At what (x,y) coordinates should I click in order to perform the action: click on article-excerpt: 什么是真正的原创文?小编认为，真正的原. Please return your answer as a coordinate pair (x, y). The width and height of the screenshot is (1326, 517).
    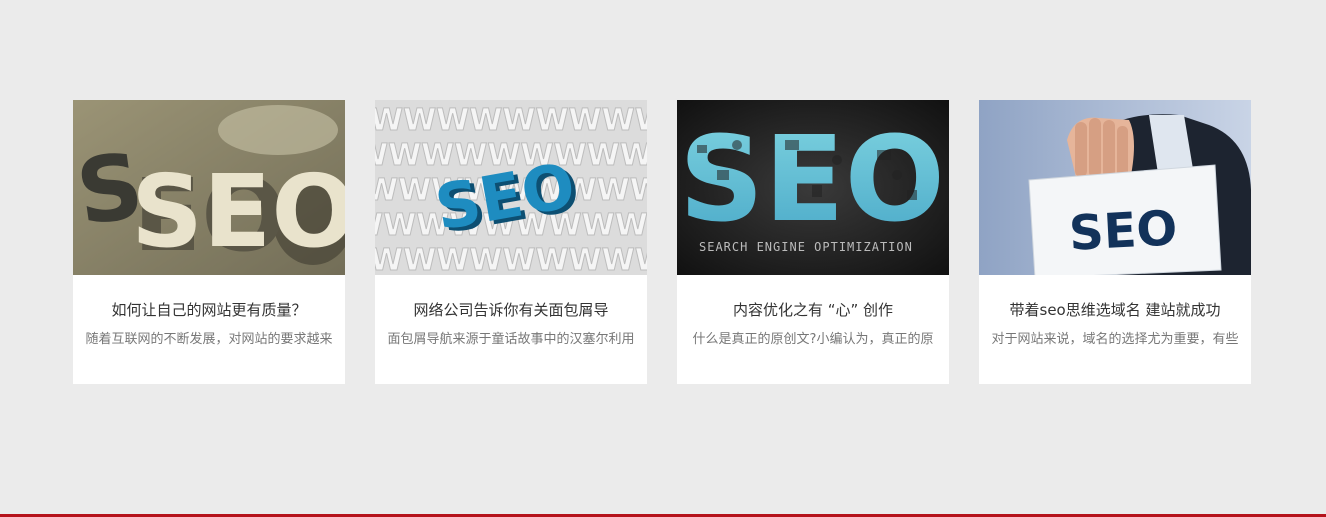
    Looking at the image, I should click on (813, 339).